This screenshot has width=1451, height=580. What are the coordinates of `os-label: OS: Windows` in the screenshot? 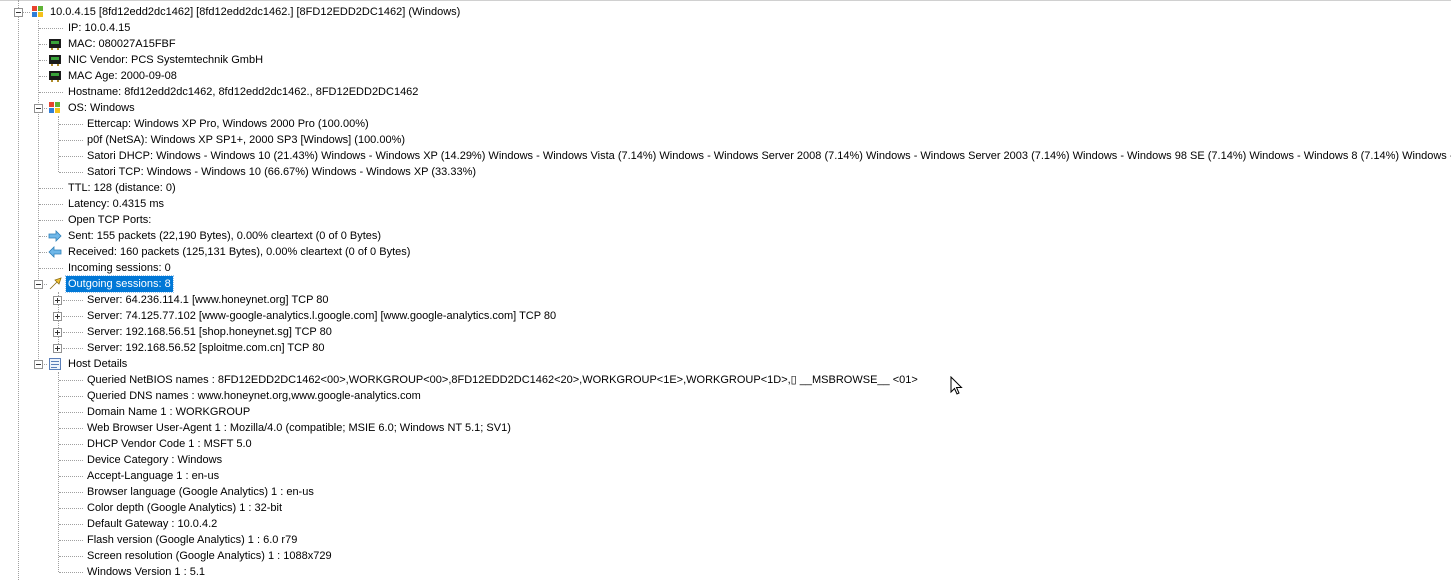 It's located at (101, 108).